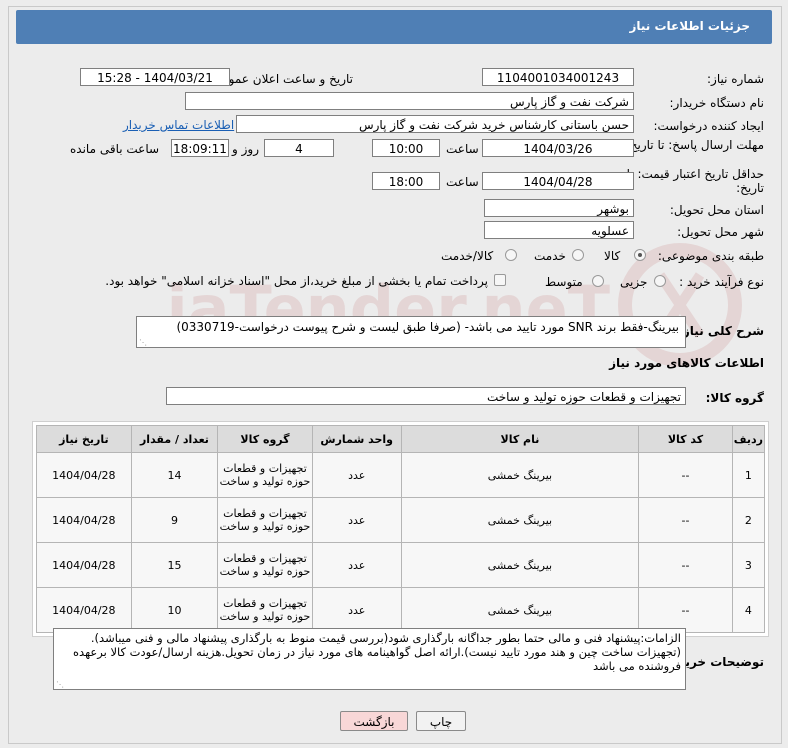 Image resolution: width=788 pixels, height=748 pixels. Describe the element at coordinates (84, 439) in the screenshot. I see `col-date: تاریخ نیاز` at that location.